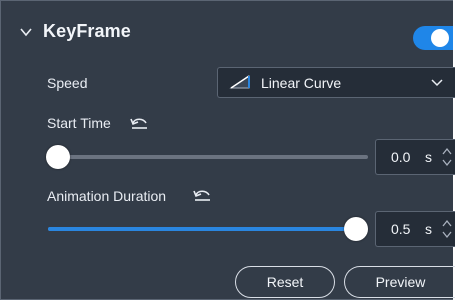 This screenshot has width=455, height=302. I want to click on start-time-label: Start Time, so click(79, 123).